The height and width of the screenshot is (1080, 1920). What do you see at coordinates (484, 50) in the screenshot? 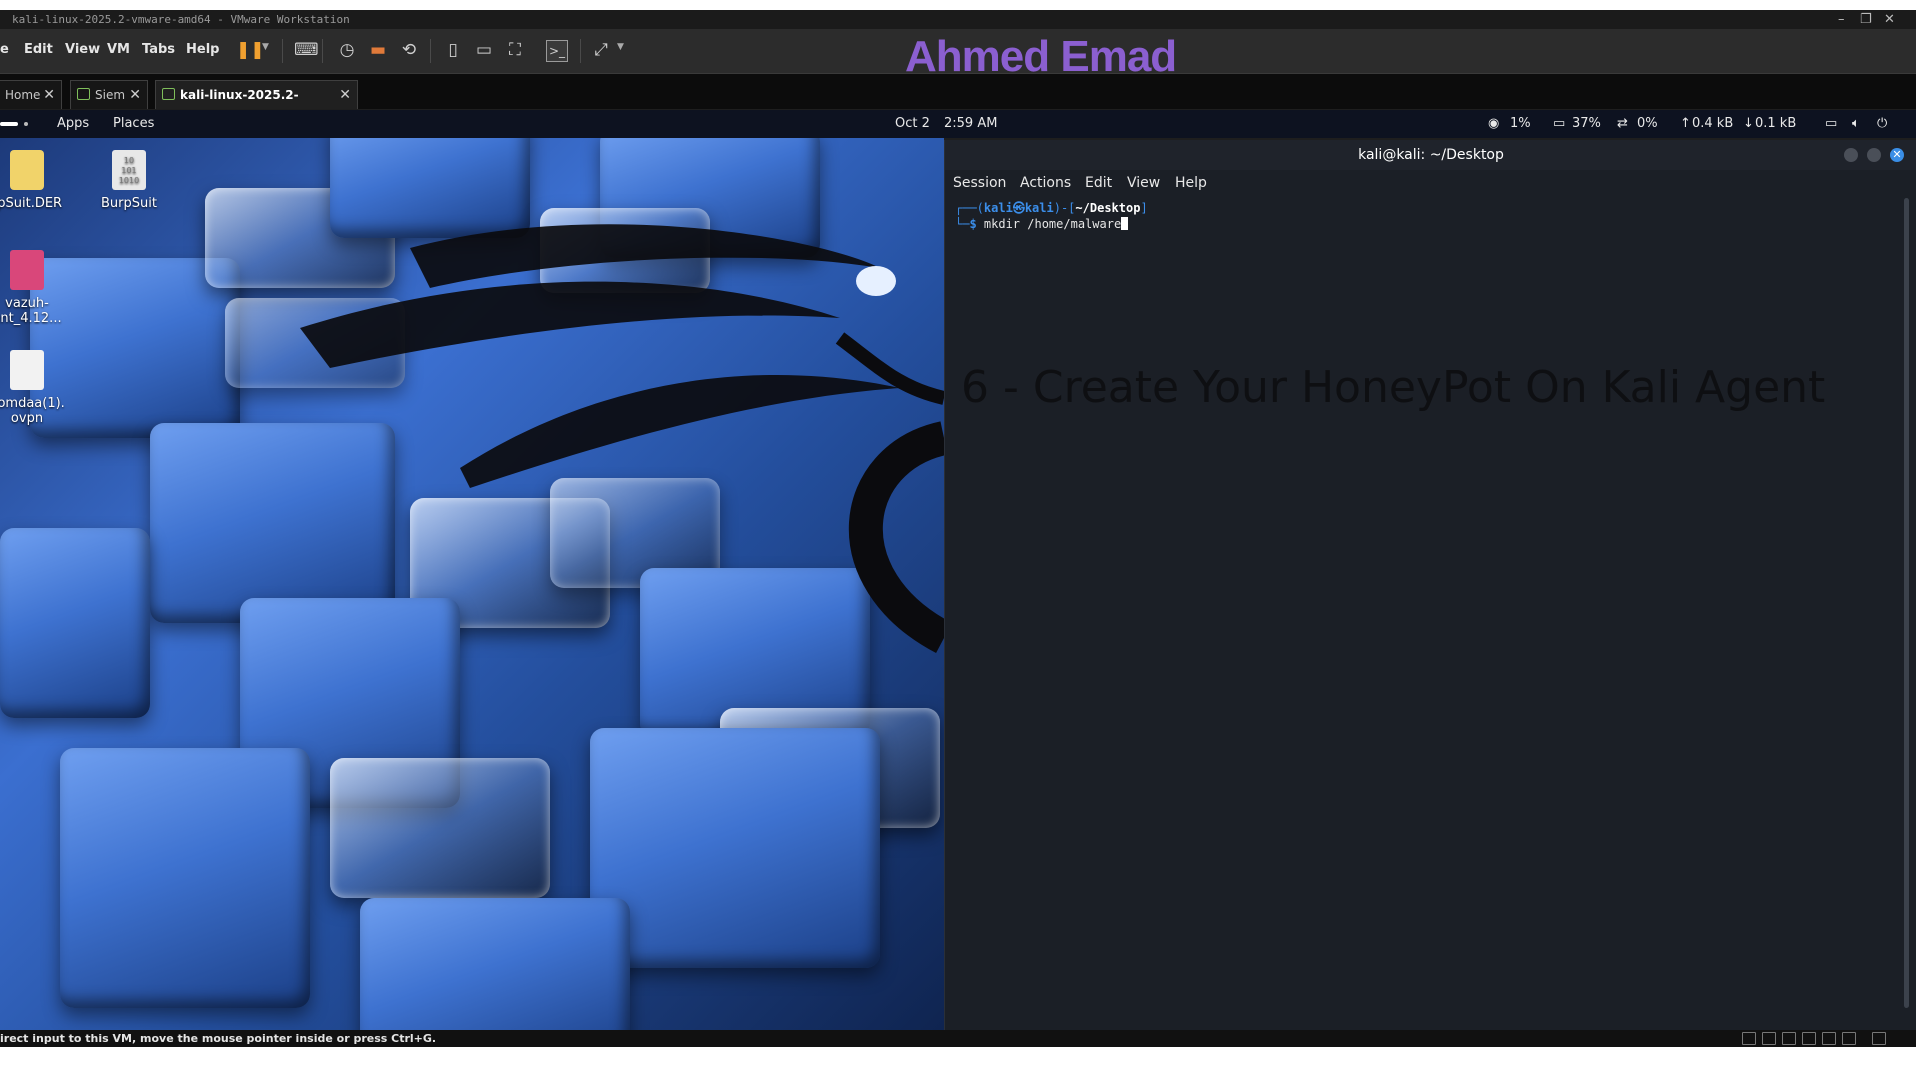
I see `thumbnail-bar-icon: ▭` at bounding box center [484, 50].